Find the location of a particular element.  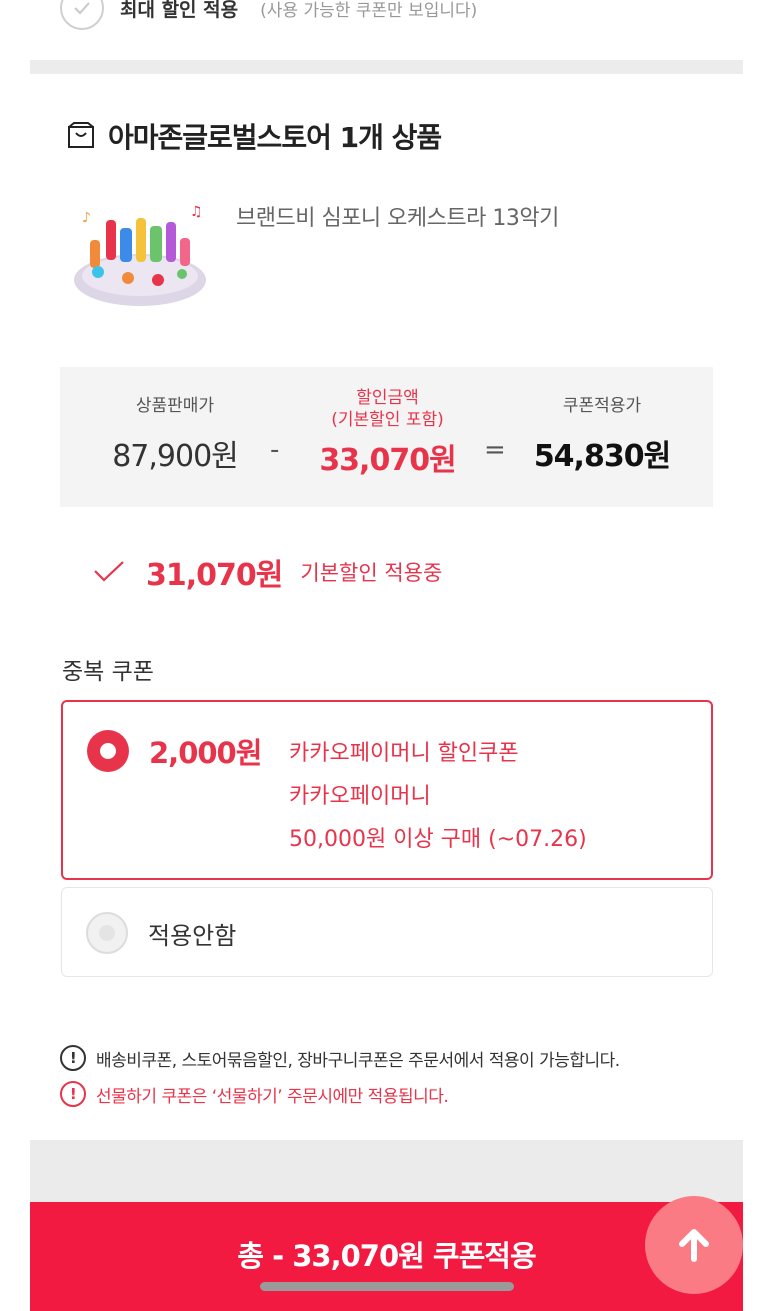

coupon-price-value: 54,830원 is located at coordinates (602, 456).